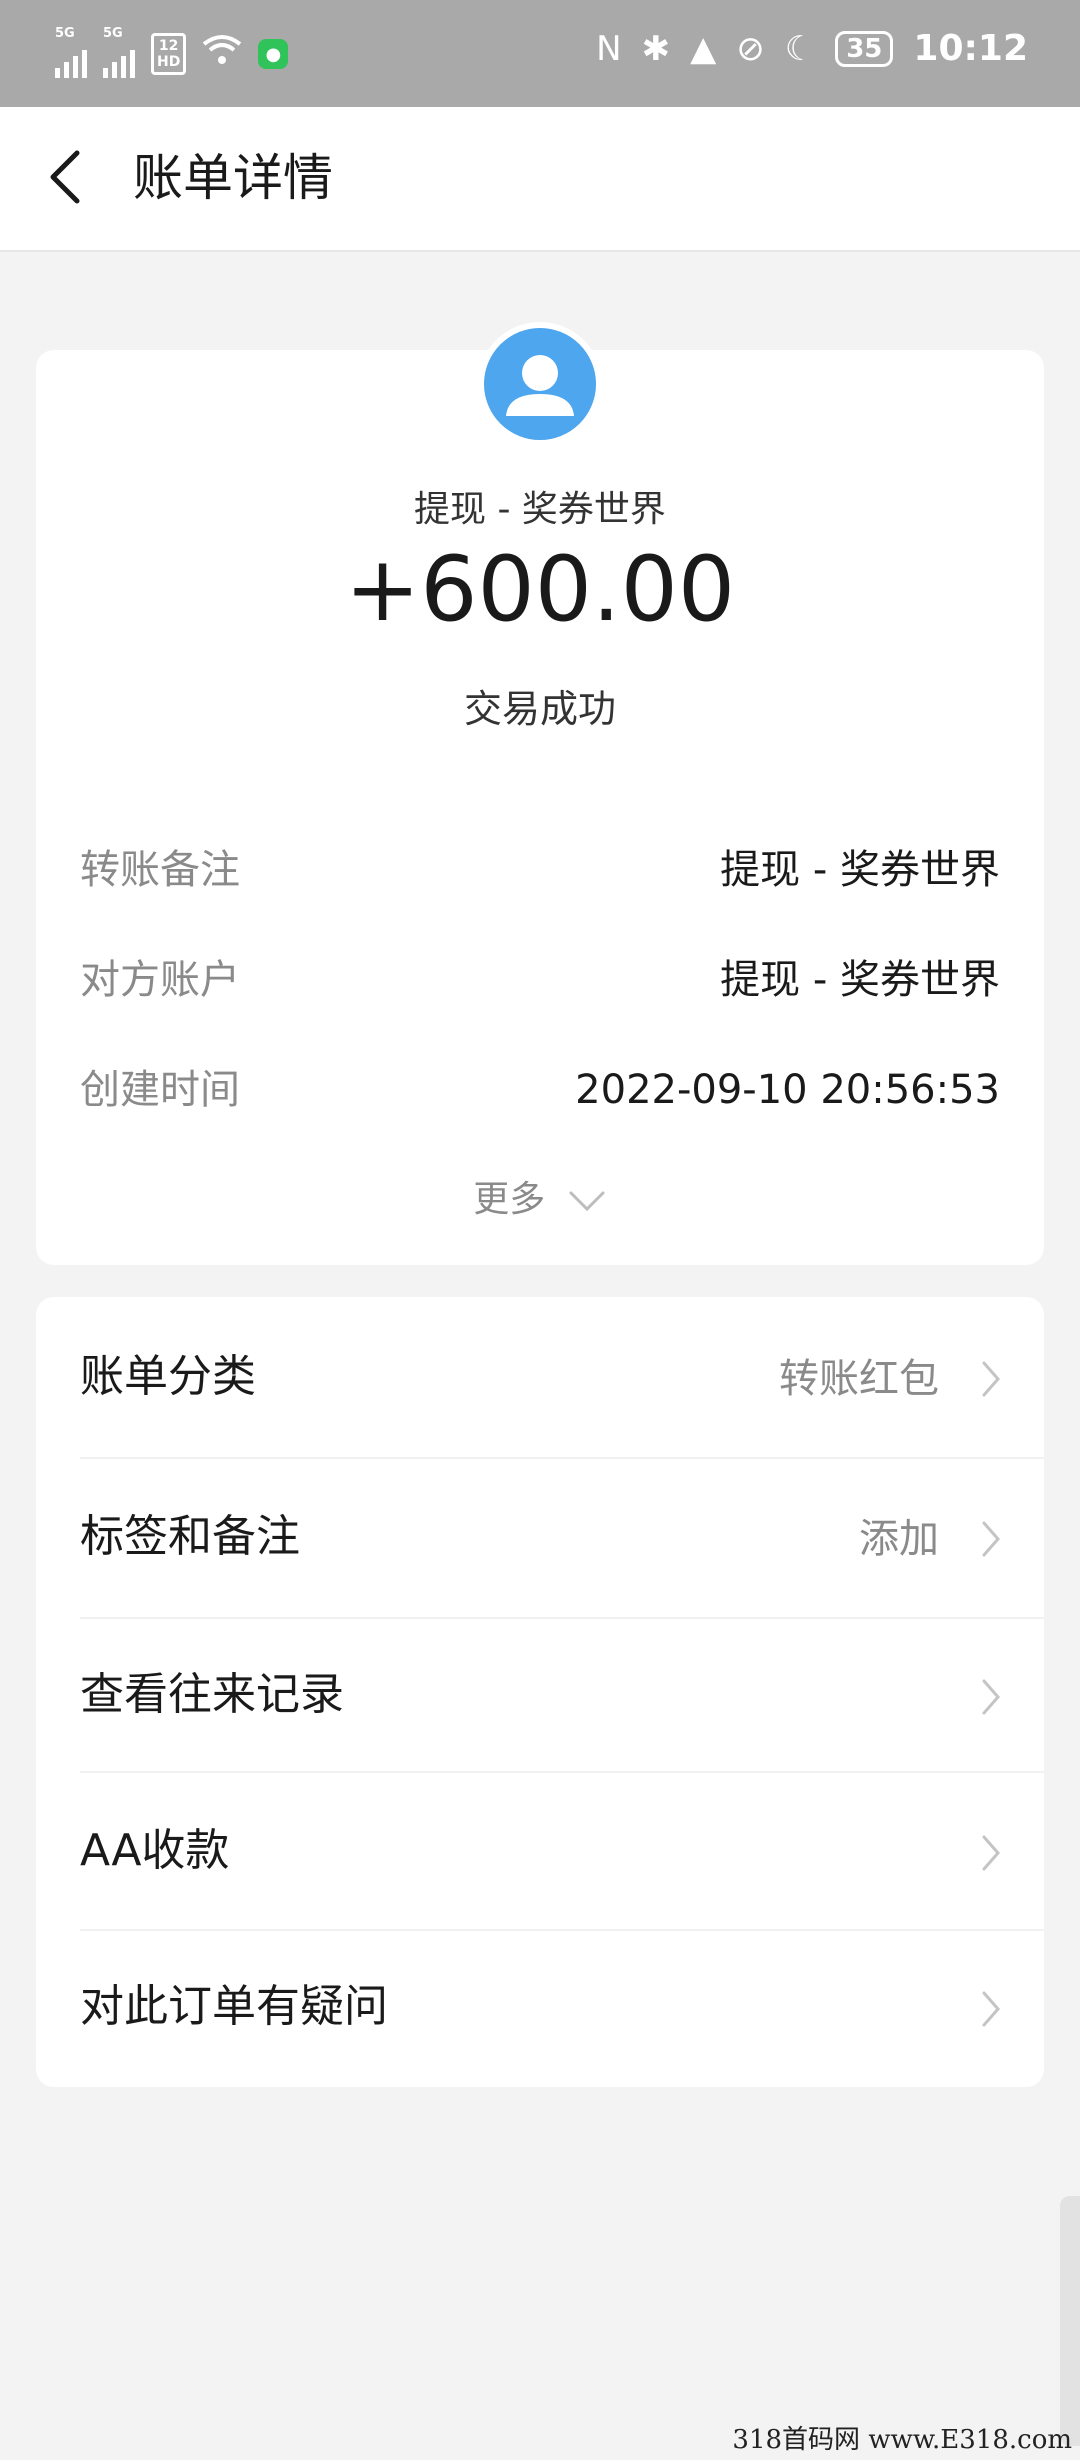  I want to click on more-label: 更多, so click(509, 1199).